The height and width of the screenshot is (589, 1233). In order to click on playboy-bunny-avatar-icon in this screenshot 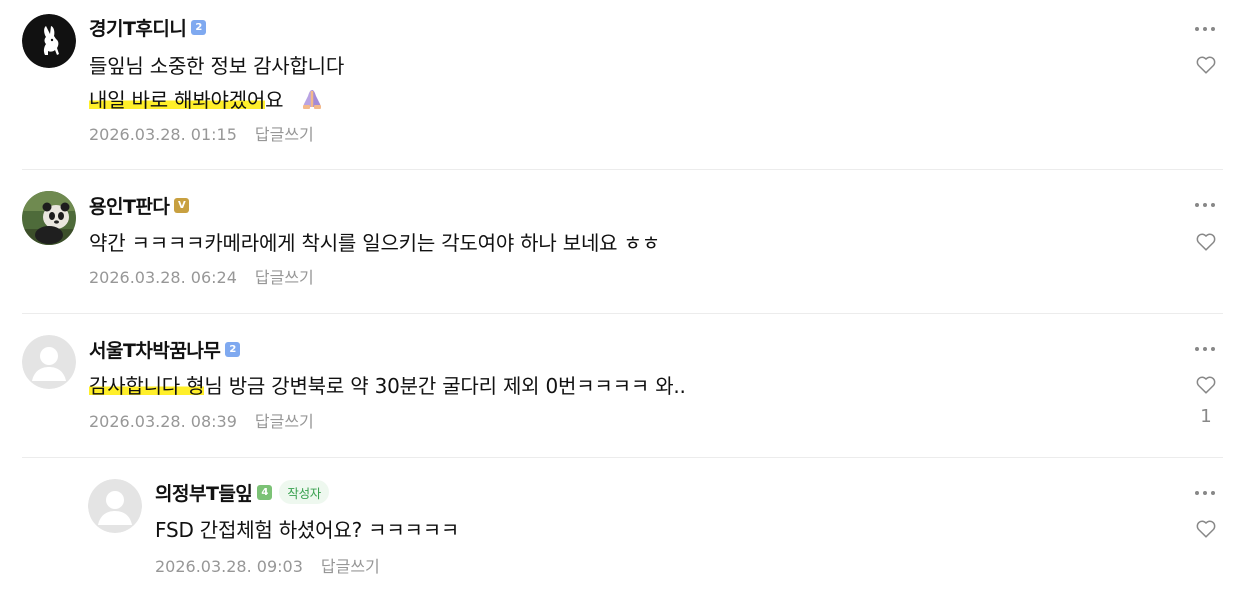, I will do `click(49, 41)`.